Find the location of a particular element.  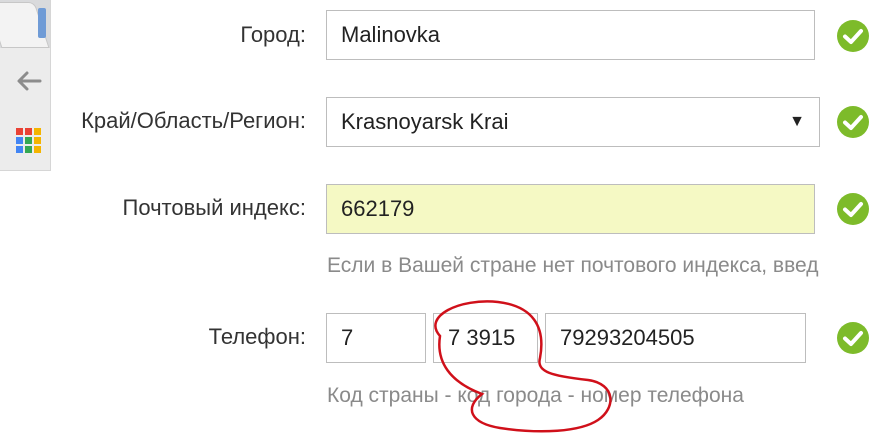

browser-chrome is located at coordinates (25, 85).